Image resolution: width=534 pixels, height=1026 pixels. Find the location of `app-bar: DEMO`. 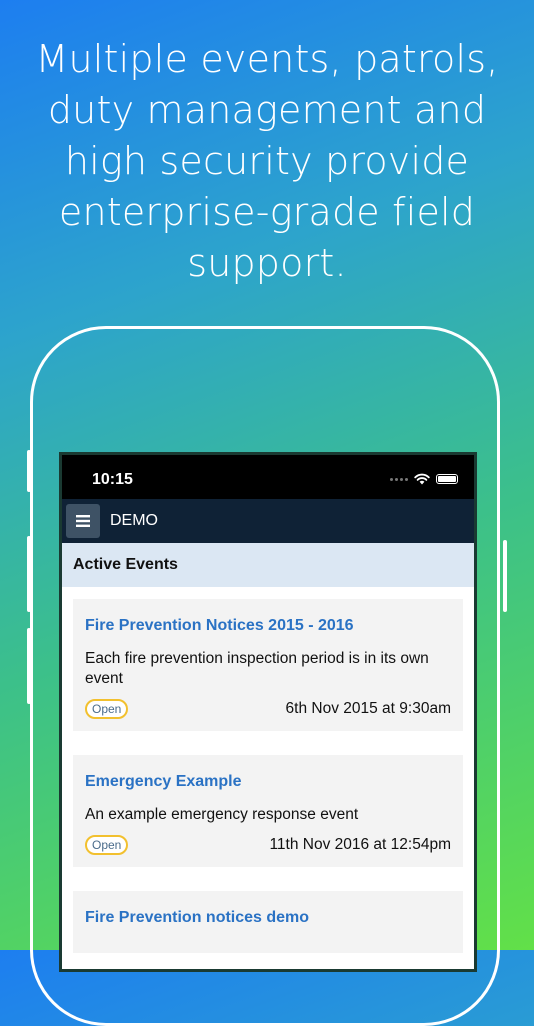

app-bar: DEMO is located at coordinates (268, 521).